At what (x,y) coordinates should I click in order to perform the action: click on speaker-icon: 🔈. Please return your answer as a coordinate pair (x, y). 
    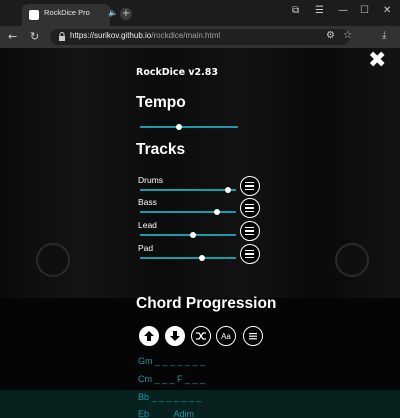
    Looking at the image, I should click on (113, 12).